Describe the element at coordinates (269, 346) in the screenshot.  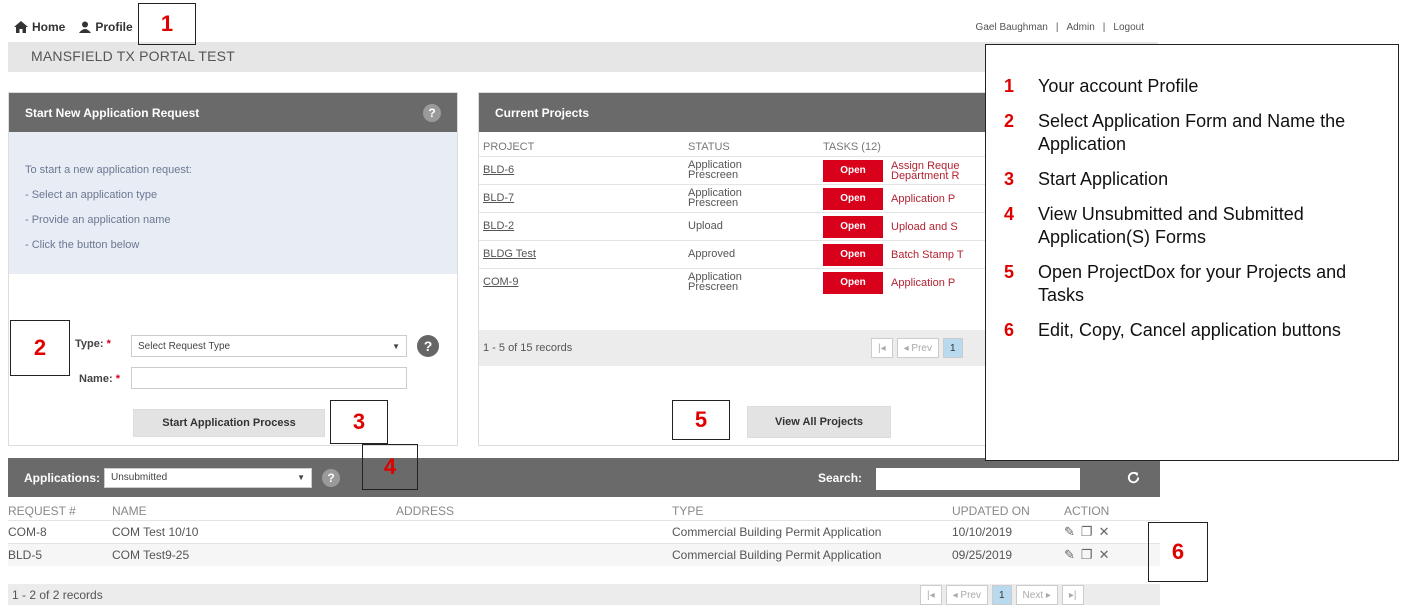
I see `request-type-select: Select Request Type ▼` at that location.